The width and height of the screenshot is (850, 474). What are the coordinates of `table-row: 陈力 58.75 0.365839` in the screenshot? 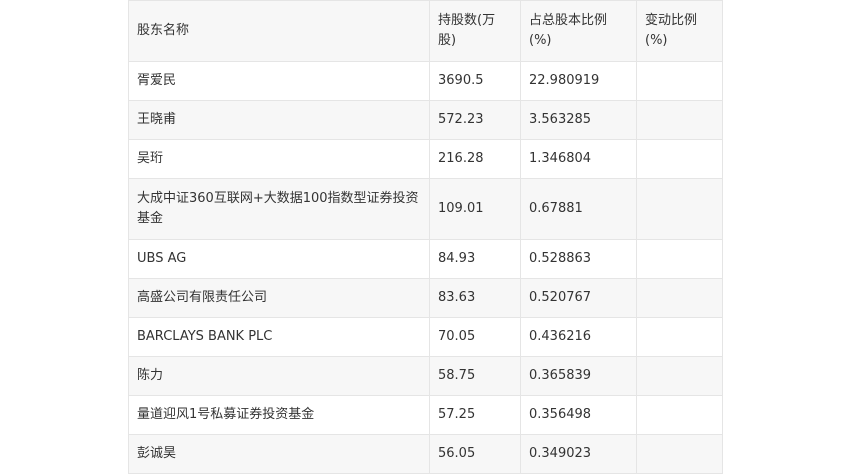 It's located at (425, 376).